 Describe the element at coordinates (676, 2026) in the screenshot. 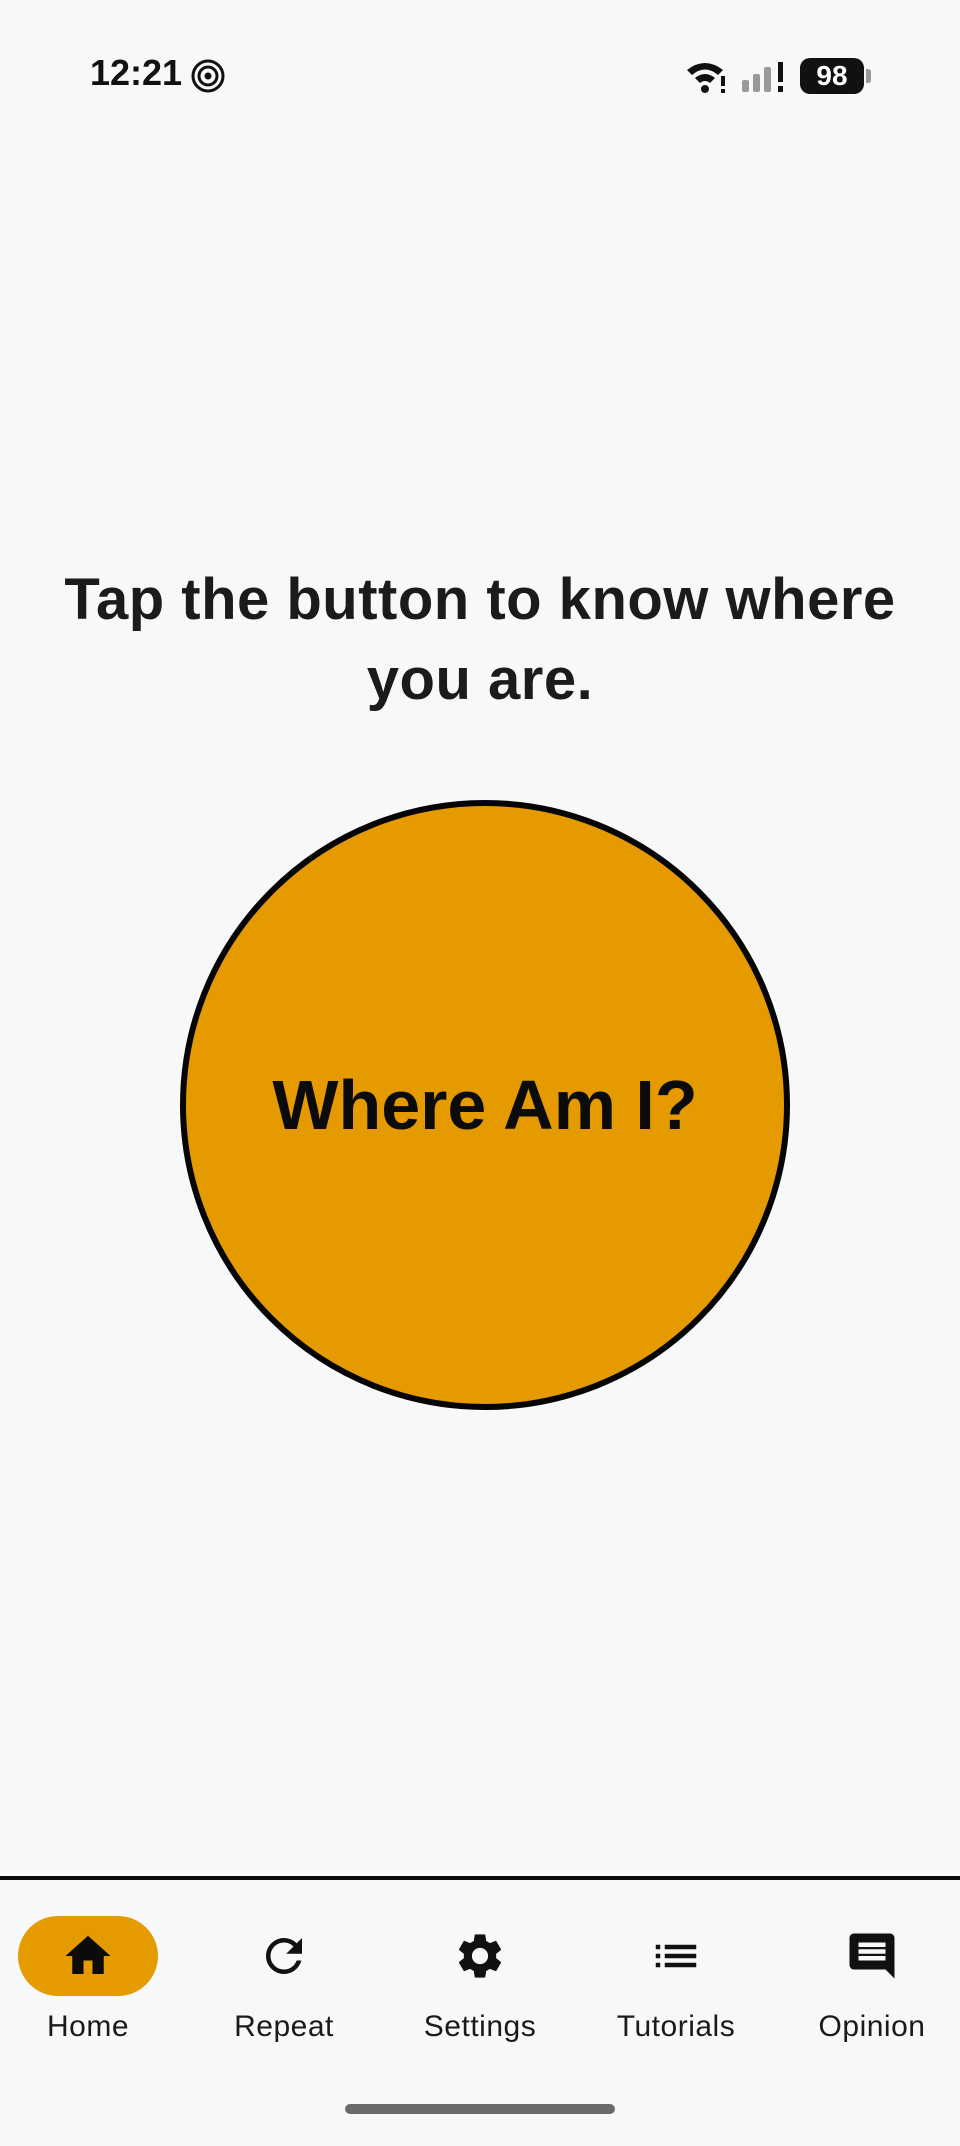

I see `nav-label-tutorials: Tutorials` at that location.